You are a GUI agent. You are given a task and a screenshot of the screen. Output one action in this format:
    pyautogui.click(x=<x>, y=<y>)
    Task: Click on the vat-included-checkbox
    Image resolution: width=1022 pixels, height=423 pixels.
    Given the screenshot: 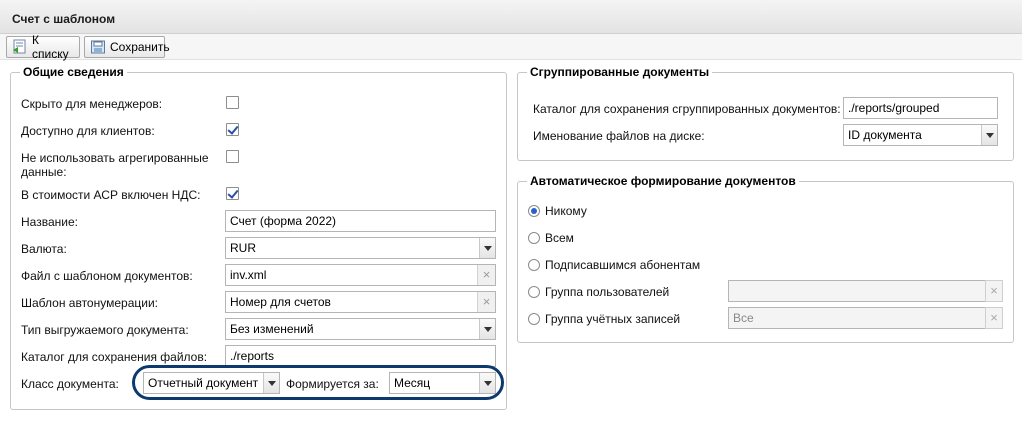 What is the action you would take?
    pyautogui.click(x=232, y=193)
    